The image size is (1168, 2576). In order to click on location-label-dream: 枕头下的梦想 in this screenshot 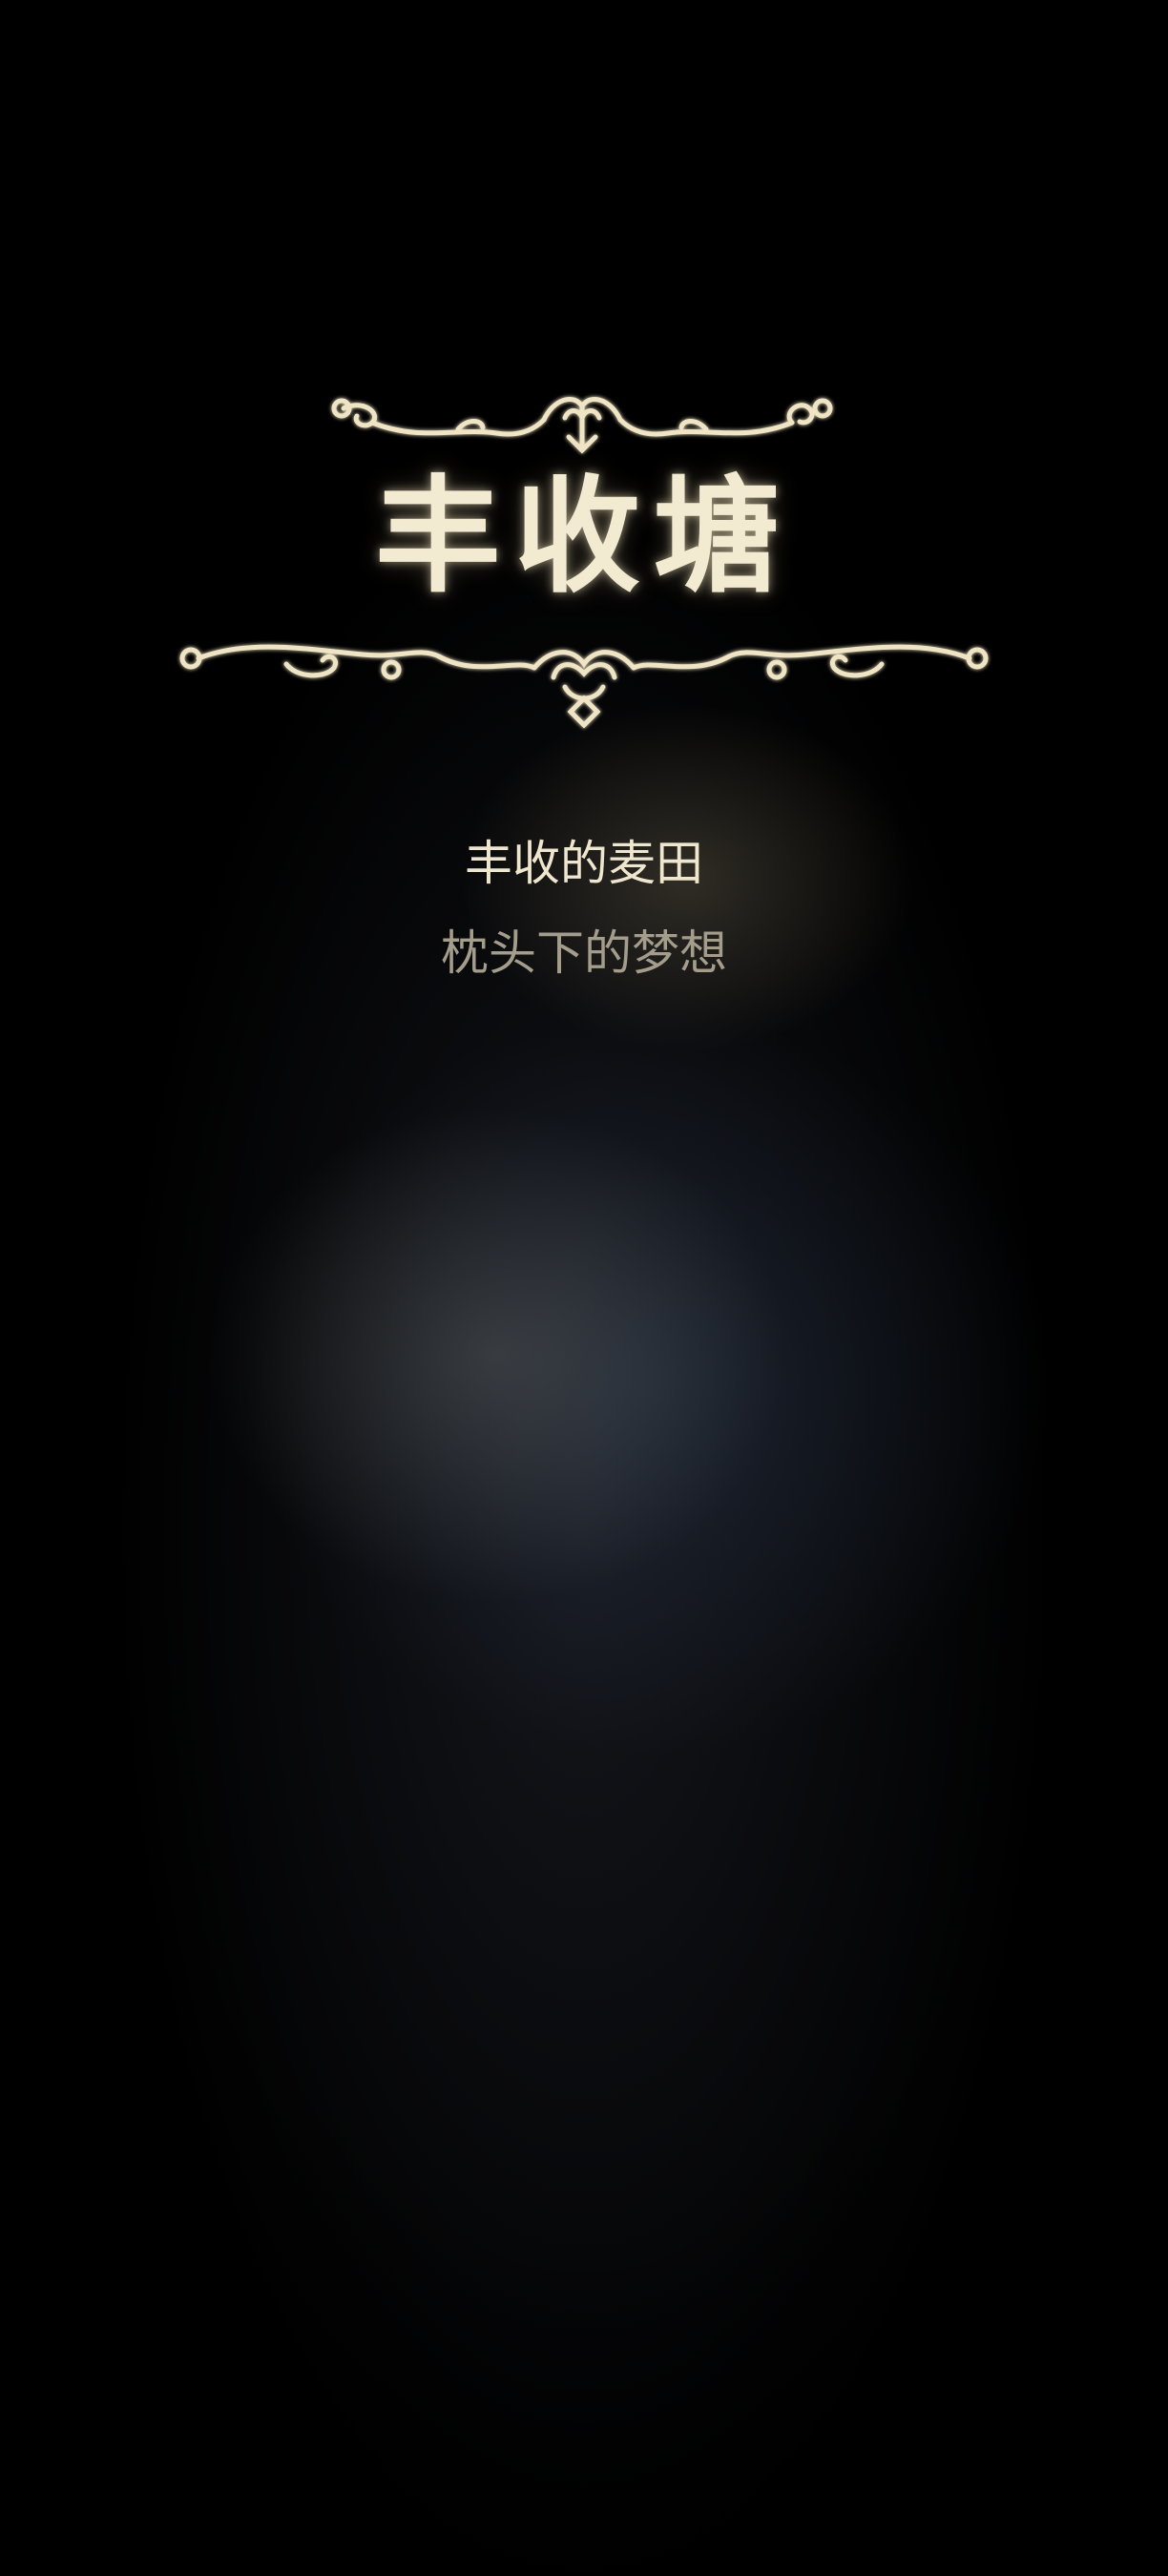, I will do `click(584, 953)`.